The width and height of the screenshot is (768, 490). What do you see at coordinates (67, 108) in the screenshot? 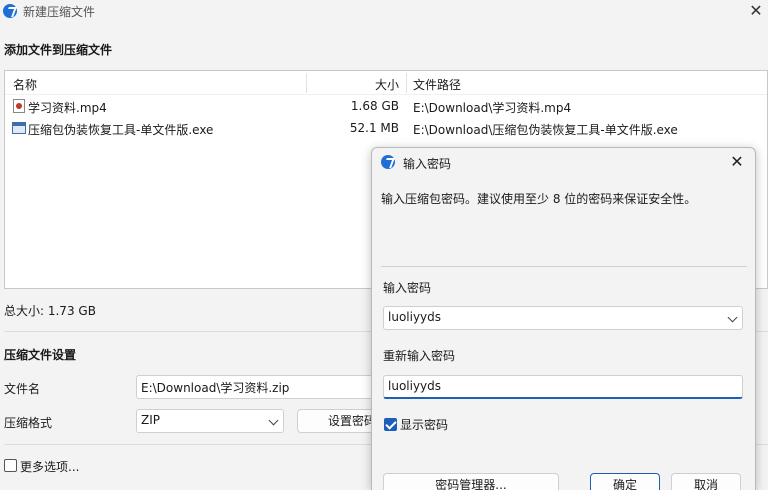
I see `file-name: 学习资料.mp4` at bounding box center [67, 108].